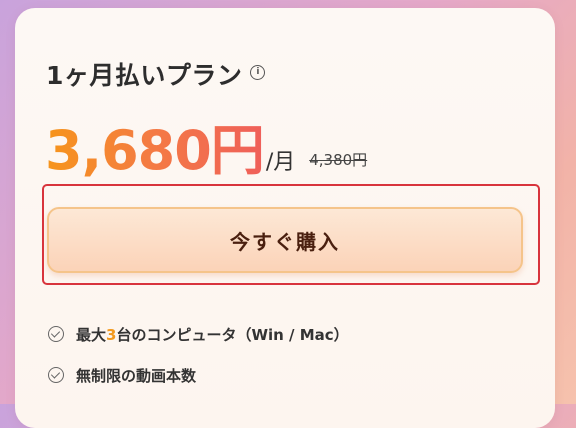  I want to click on price-row: 3,680円 /月 4,380円, so click(206, 144).